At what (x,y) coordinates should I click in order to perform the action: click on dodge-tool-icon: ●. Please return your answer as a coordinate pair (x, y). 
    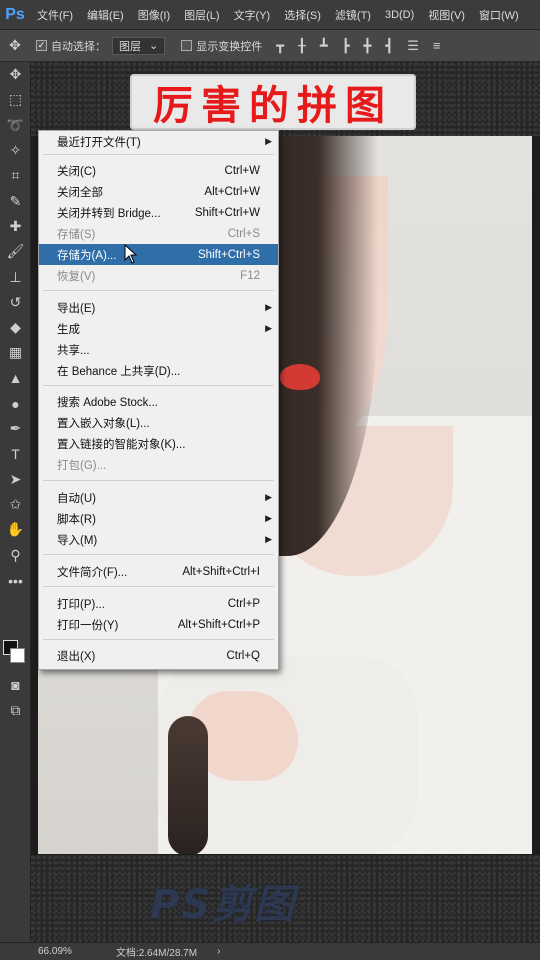
    Looking at the image, I should click on (15, 403).